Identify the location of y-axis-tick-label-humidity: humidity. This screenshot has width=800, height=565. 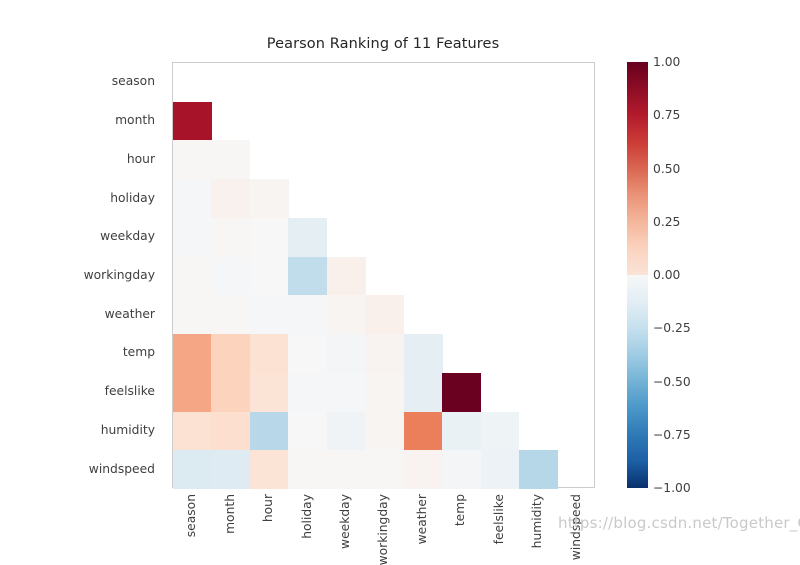
(127, 429).